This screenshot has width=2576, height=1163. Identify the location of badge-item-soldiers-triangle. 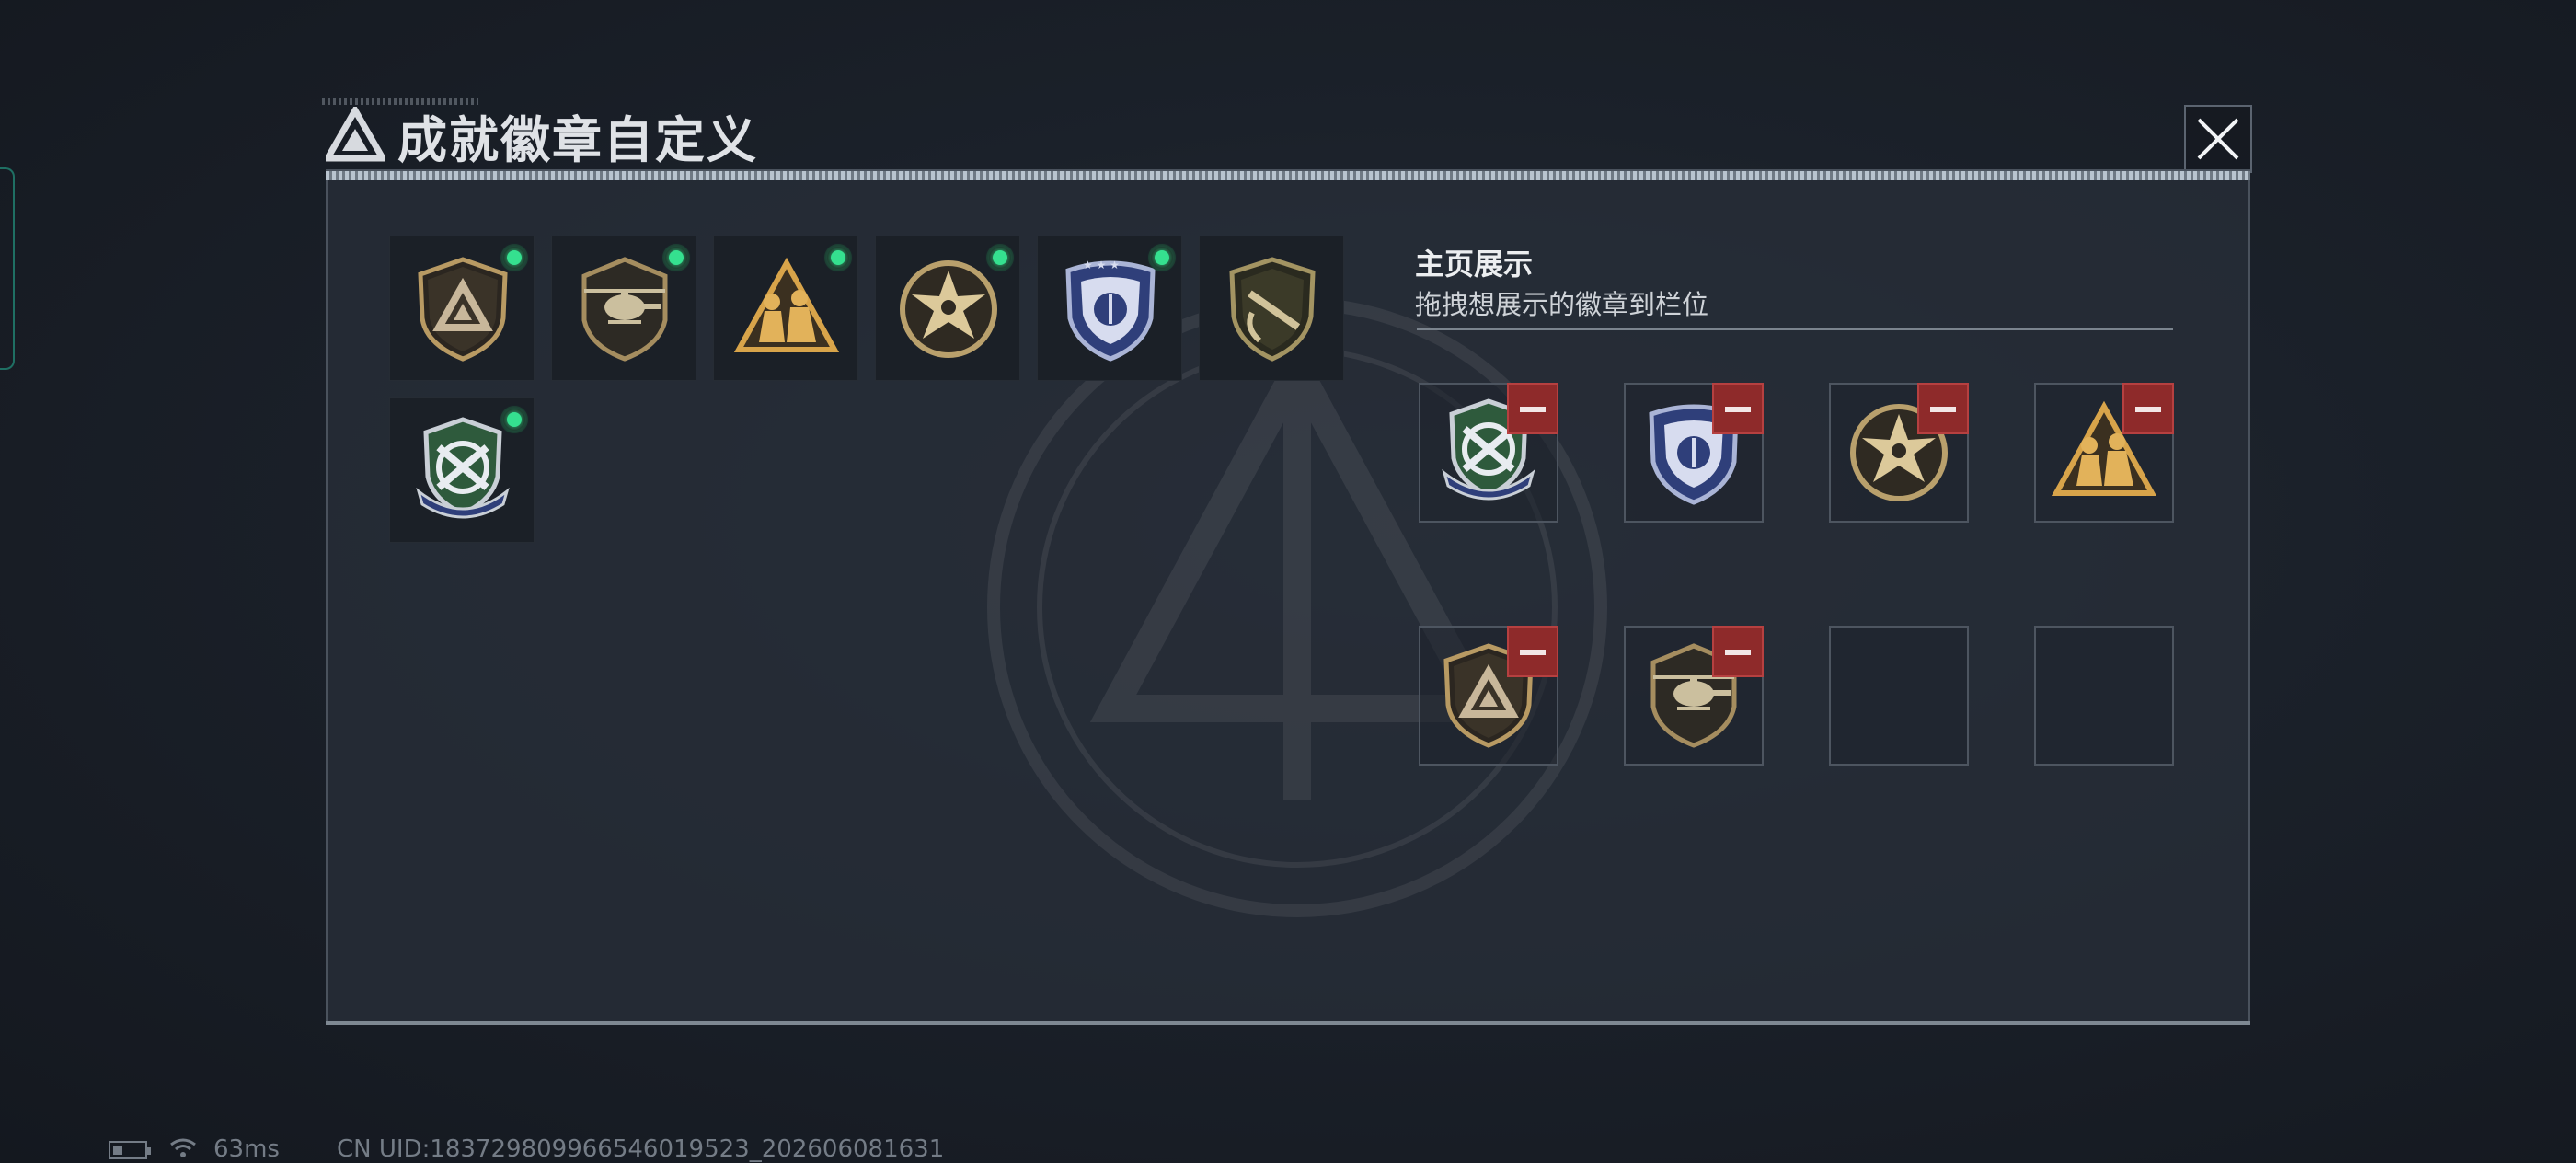
(785, 308).